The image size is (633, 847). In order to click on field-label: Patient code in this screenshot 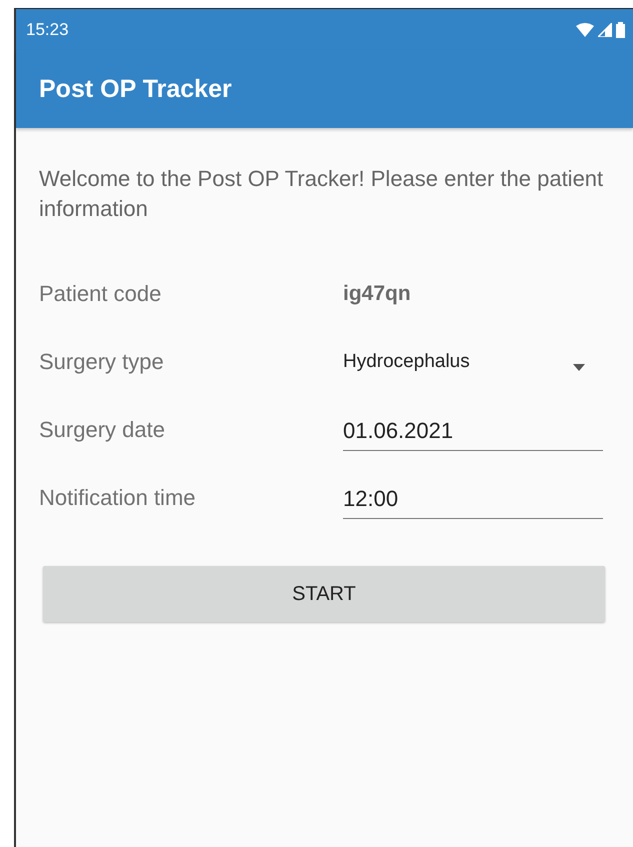, I will do `click(100, 294)`.